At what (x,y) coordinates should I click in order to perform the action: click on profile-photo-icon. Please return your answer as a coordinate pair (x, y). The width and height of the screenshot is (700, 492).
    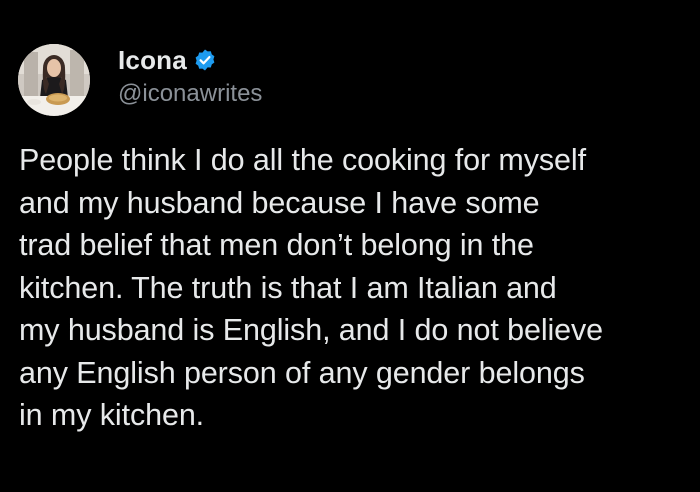
    Looking at the image, I should click on (54, 80).